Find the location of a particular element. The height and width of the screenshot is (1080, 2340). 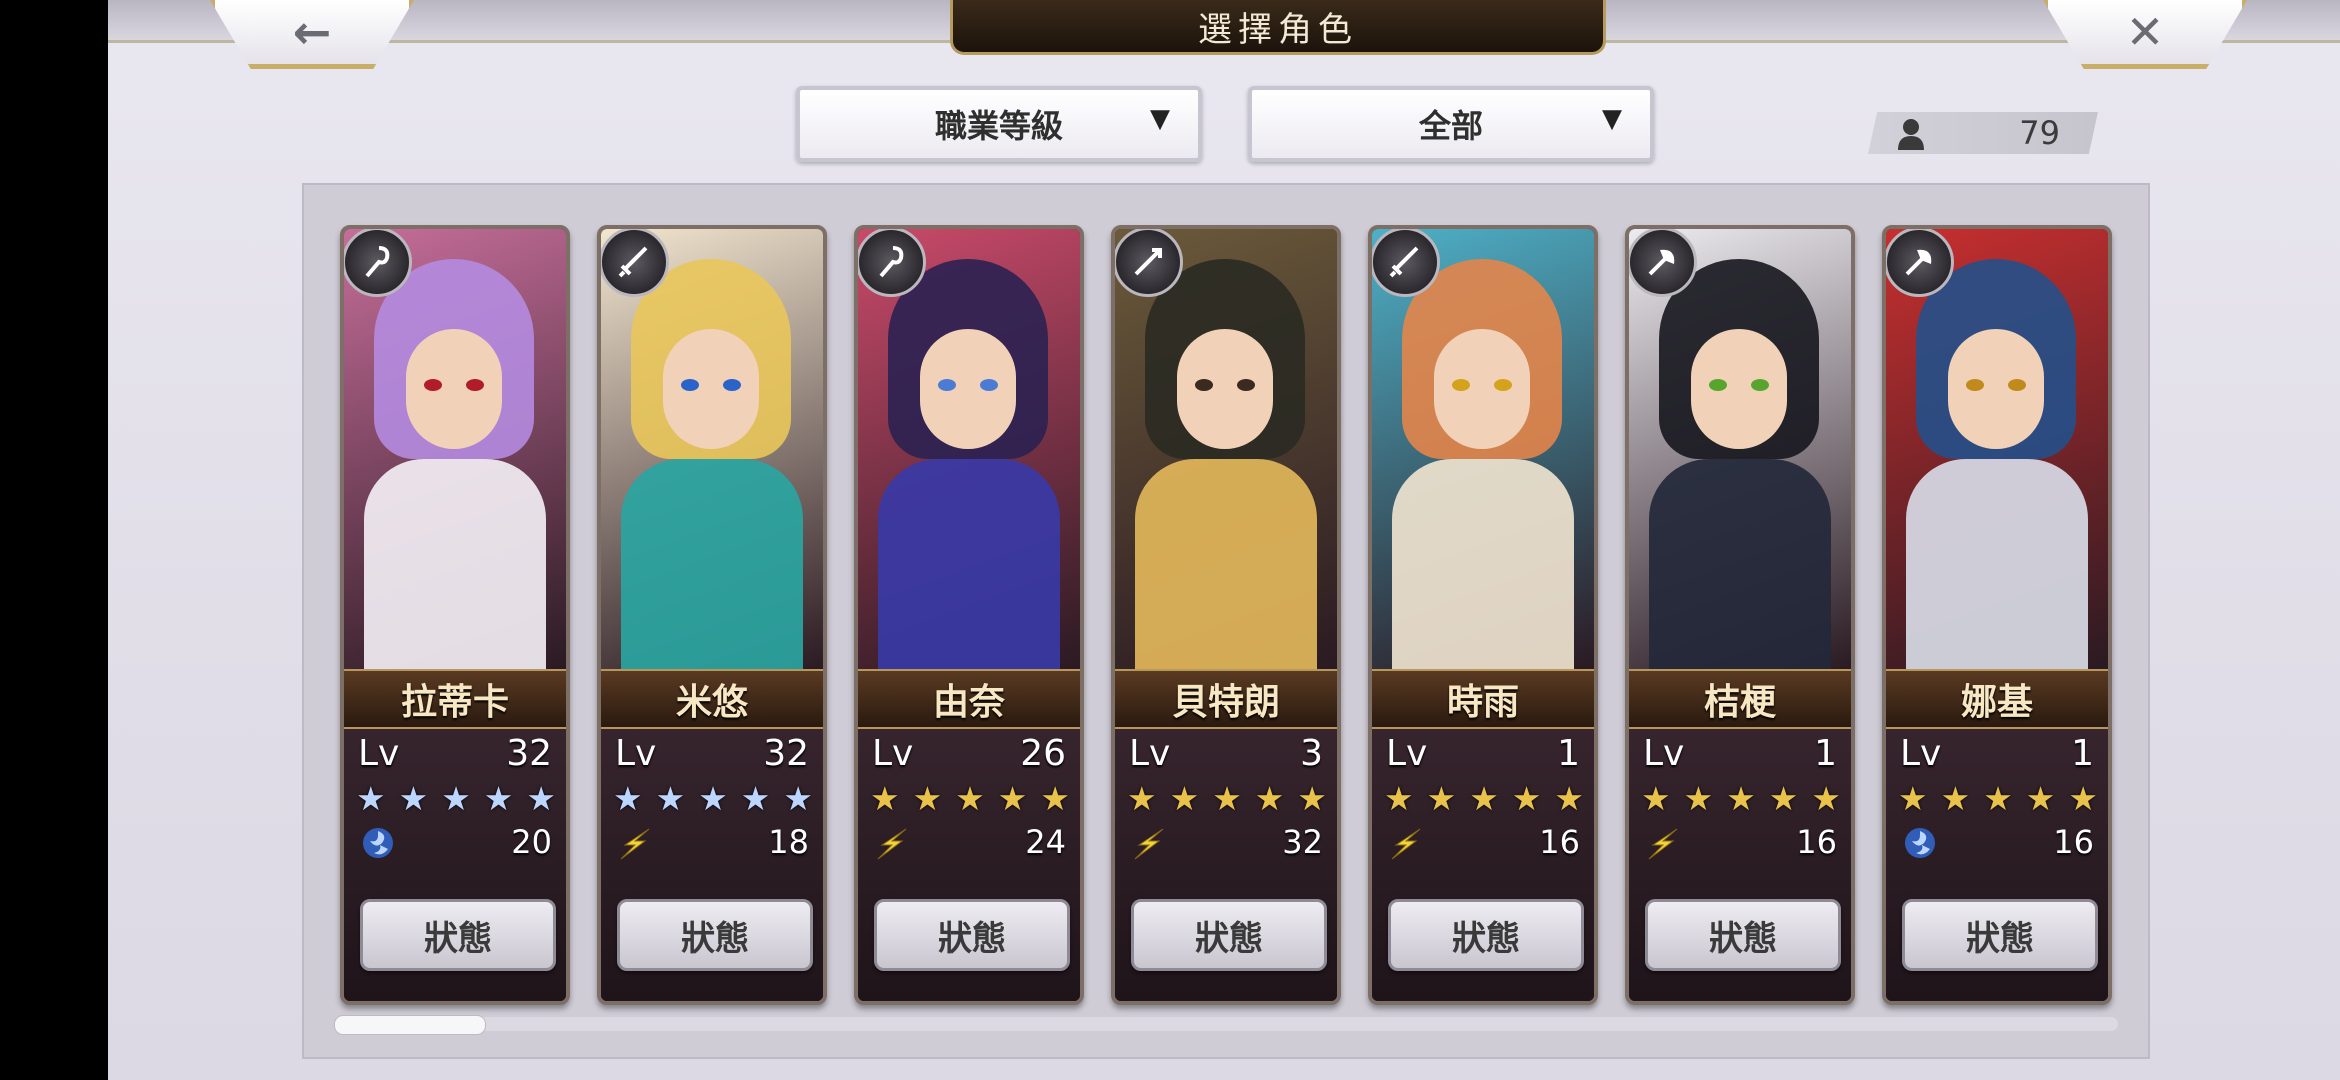

character-name: 娜基 is located at coordinates (1997, 699).